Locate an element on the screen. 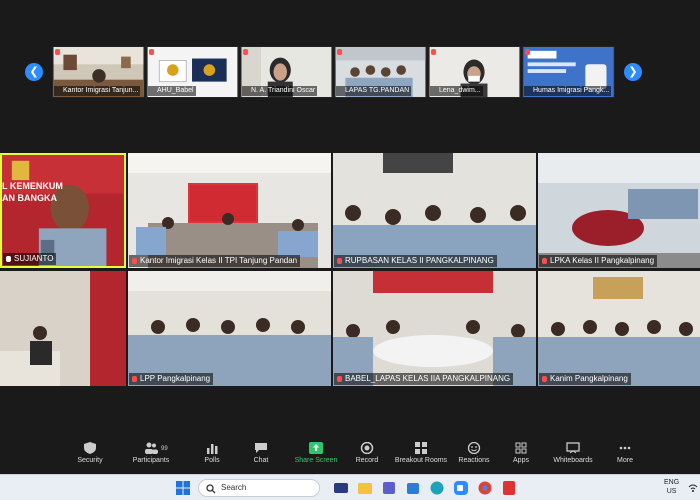 This screenshot has width=700, height=500. whiteboard-icon is located at coordinates (573, 448).